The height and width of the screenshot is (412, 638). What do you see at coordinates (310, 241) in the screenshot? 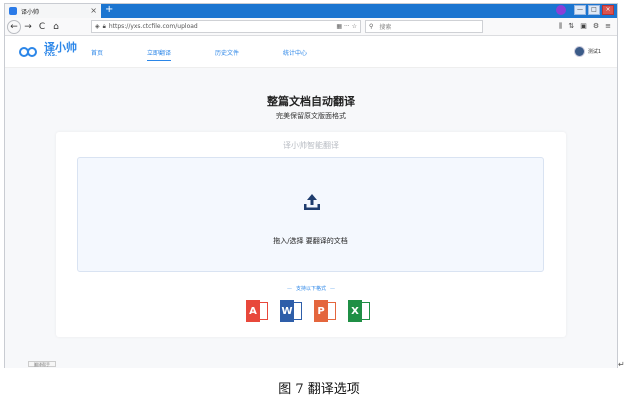
I see `dropzone-label: 拖入/选择 要翻译的文档` at bounding box center [310, 241].